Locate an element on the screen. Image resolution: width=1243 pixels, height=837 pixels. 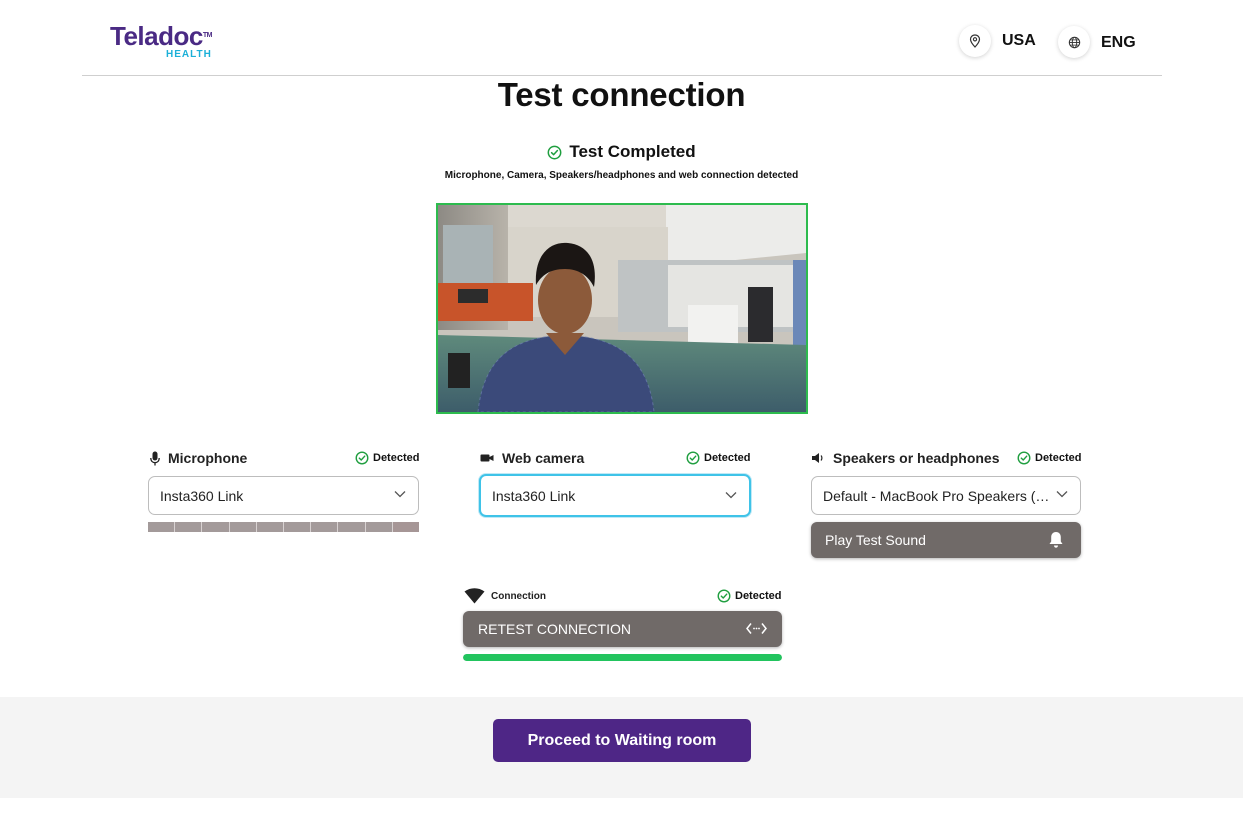
connection-status: Detected is located at coordinates (749, 596).